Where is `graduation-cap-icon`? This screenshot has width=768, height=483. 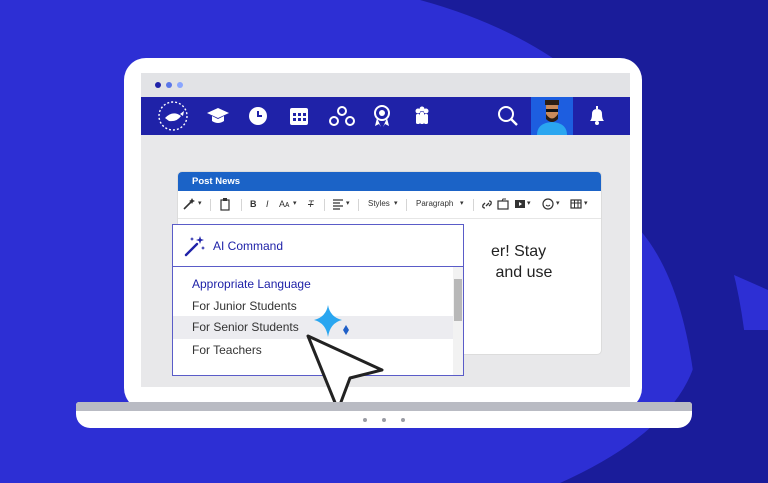 graduation-cap-icon is located at coordinates (218, 116).